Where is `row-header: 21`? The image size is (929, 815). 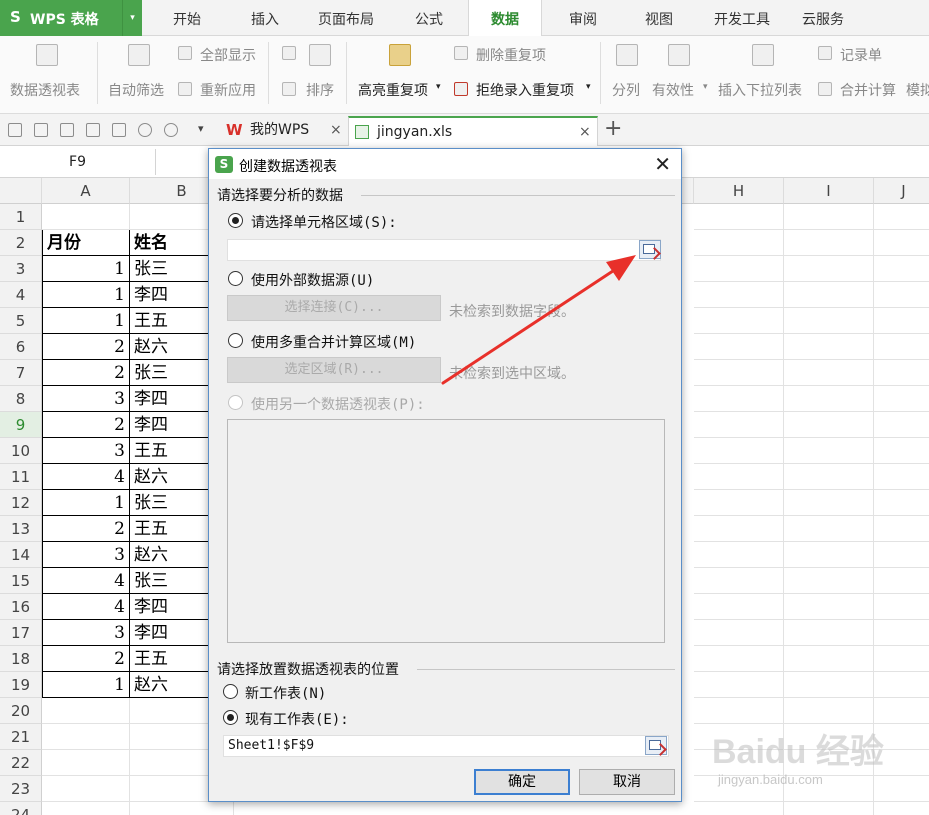 row-header: 21 is located at coordinates (21, 737).